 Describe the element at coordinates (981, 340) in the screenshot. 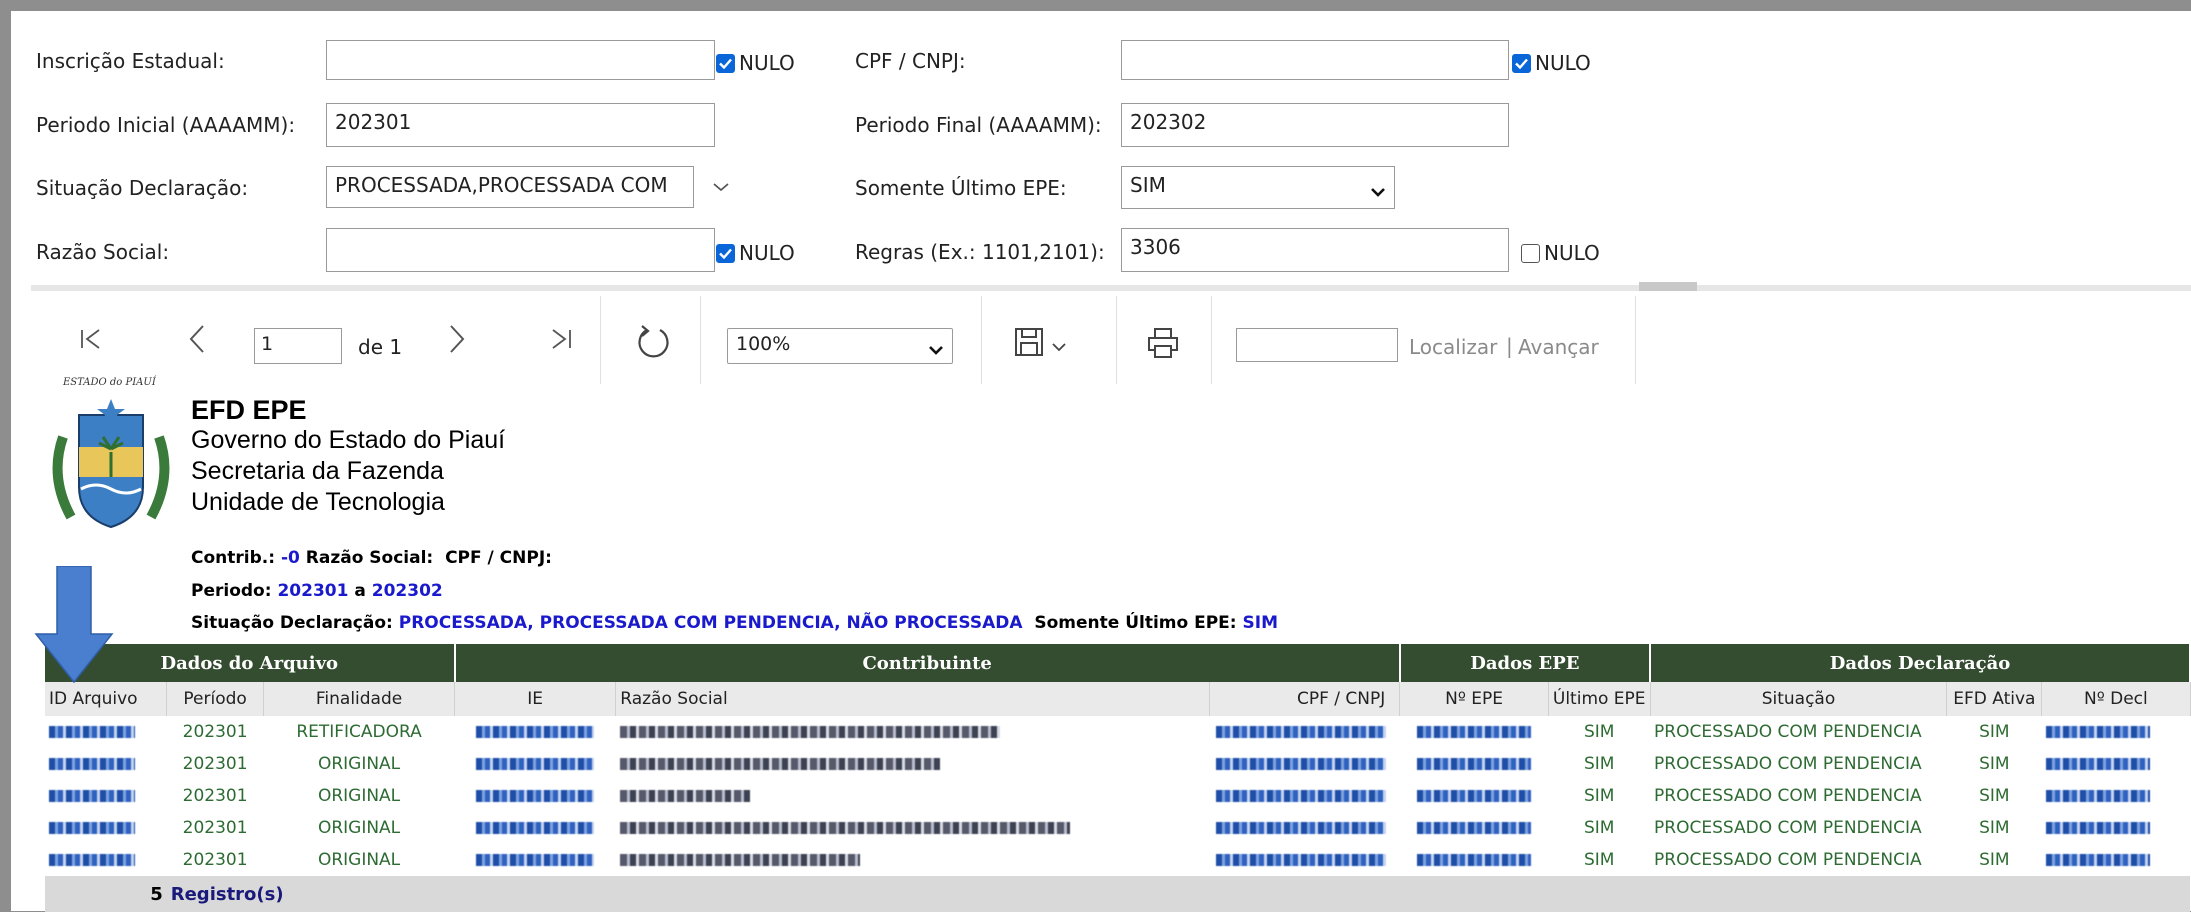

I see `toolbar-divider` at that location.